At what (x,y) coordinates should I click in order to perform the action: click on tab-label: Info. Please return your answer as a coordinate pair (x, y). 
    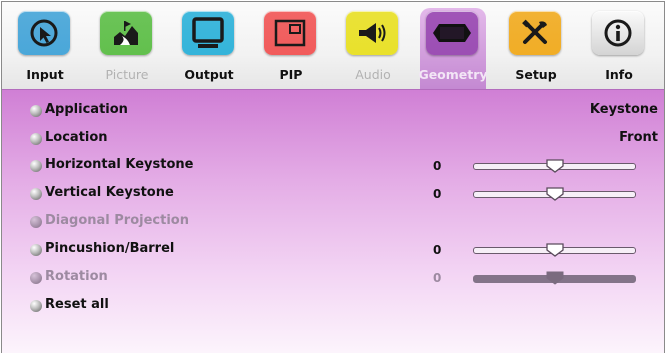
    Looking at the image, I should click on (619, 74).